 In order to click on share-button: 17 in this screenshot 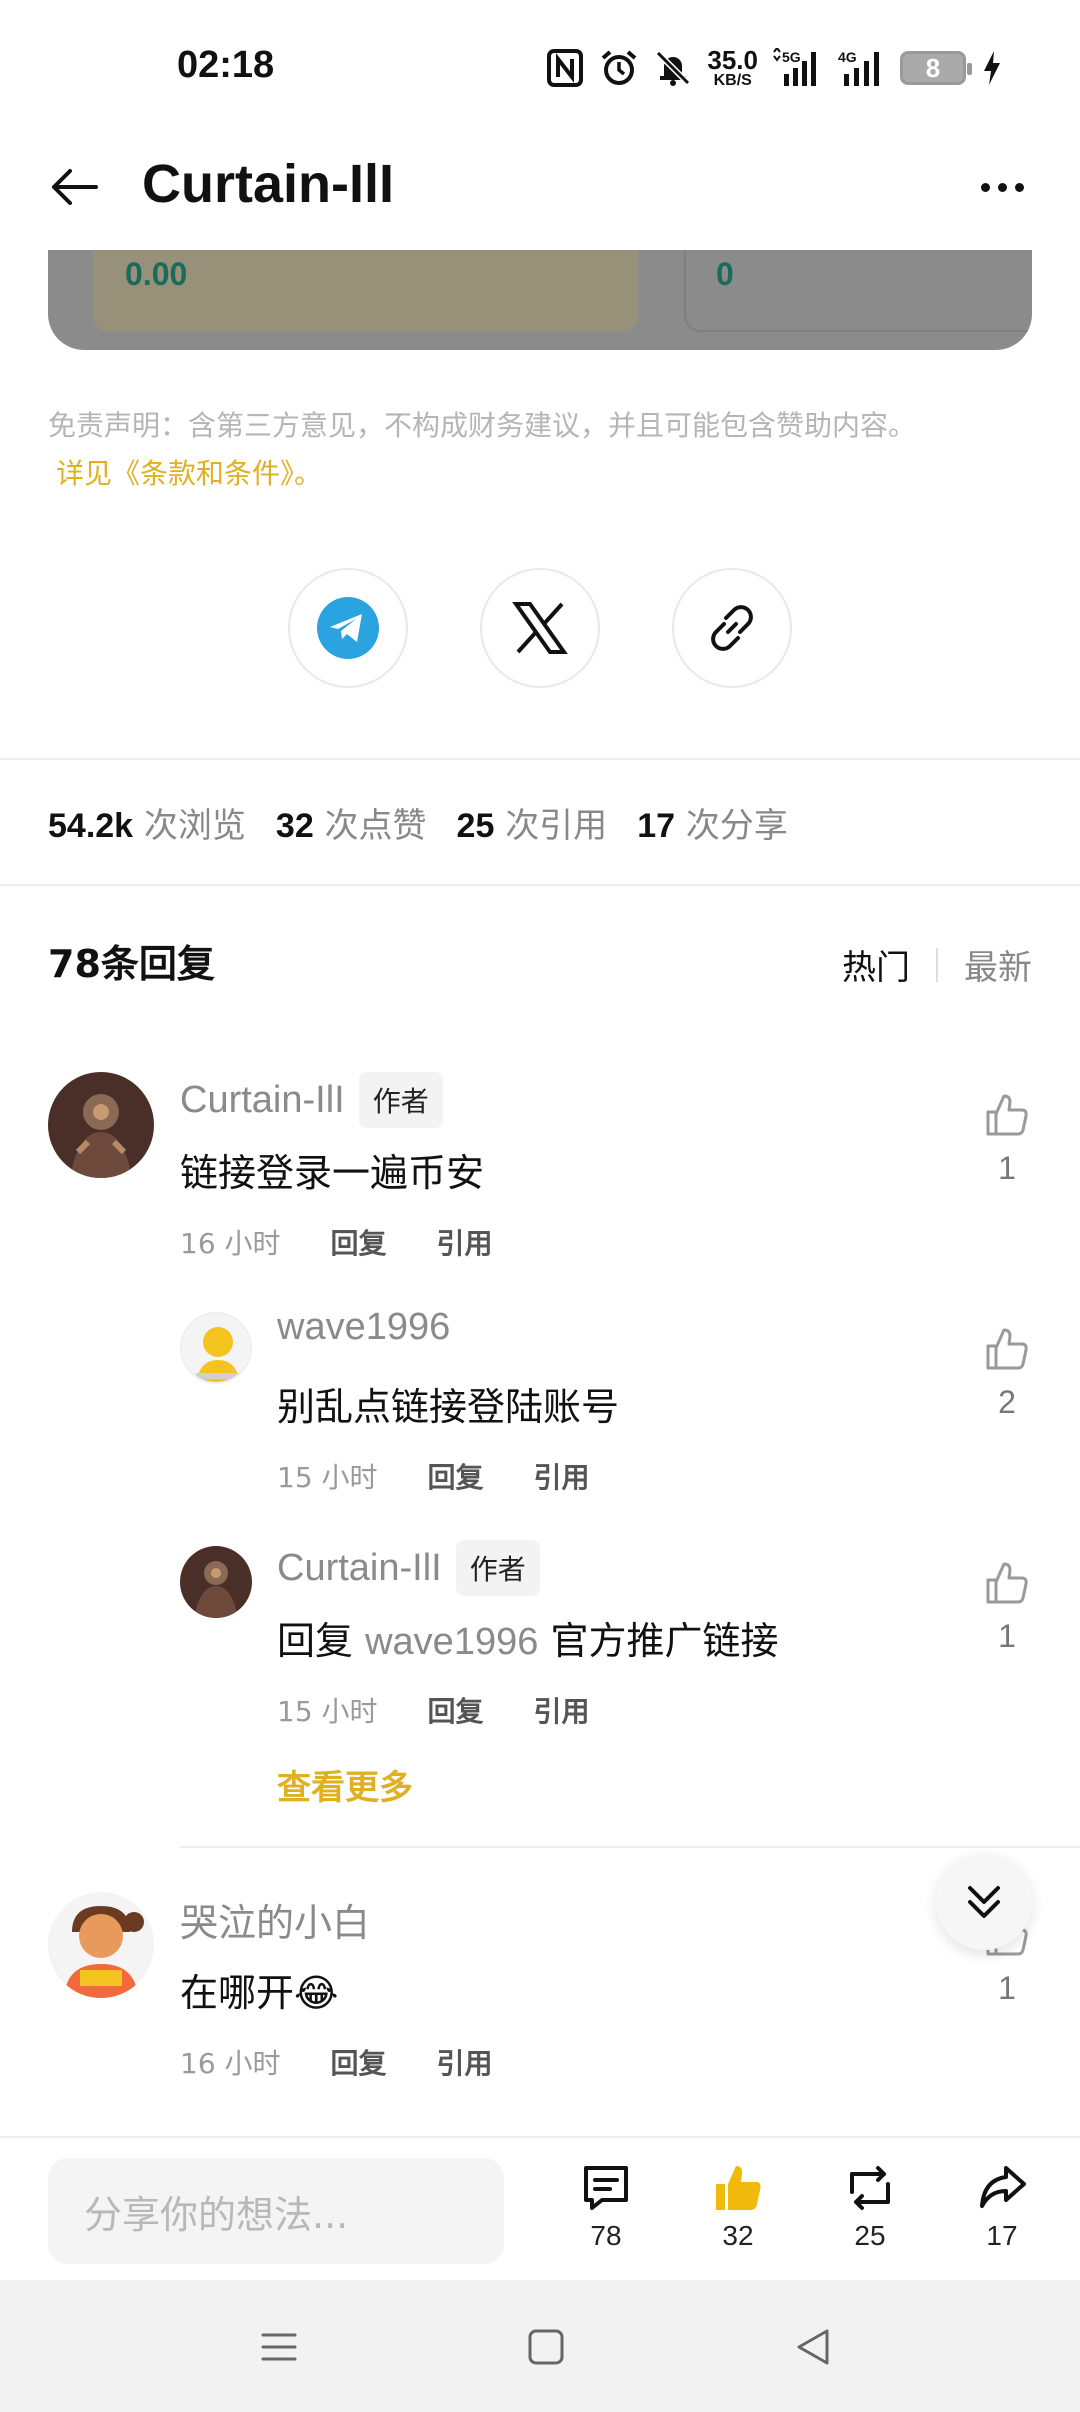, I will do `click(1002, 2207)`.